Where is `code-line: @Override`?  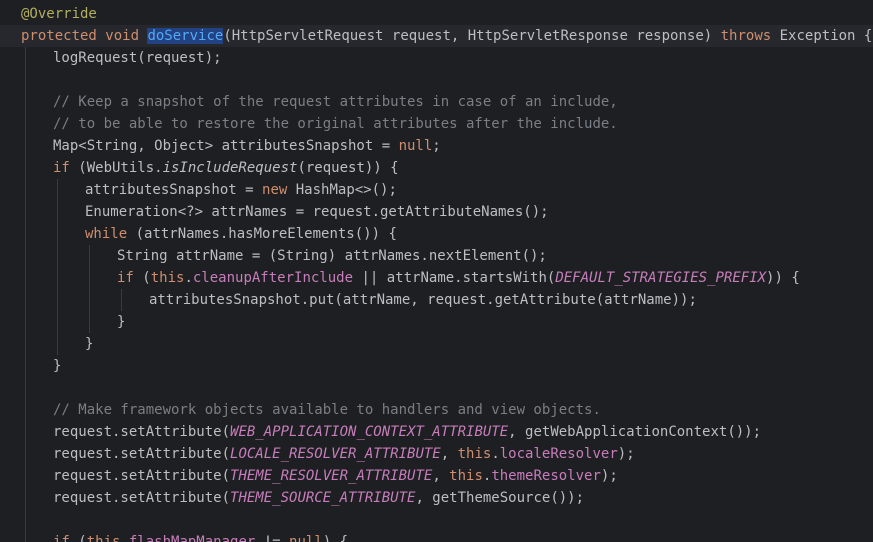 code-line: @Override is located at coordinates (436, 14).